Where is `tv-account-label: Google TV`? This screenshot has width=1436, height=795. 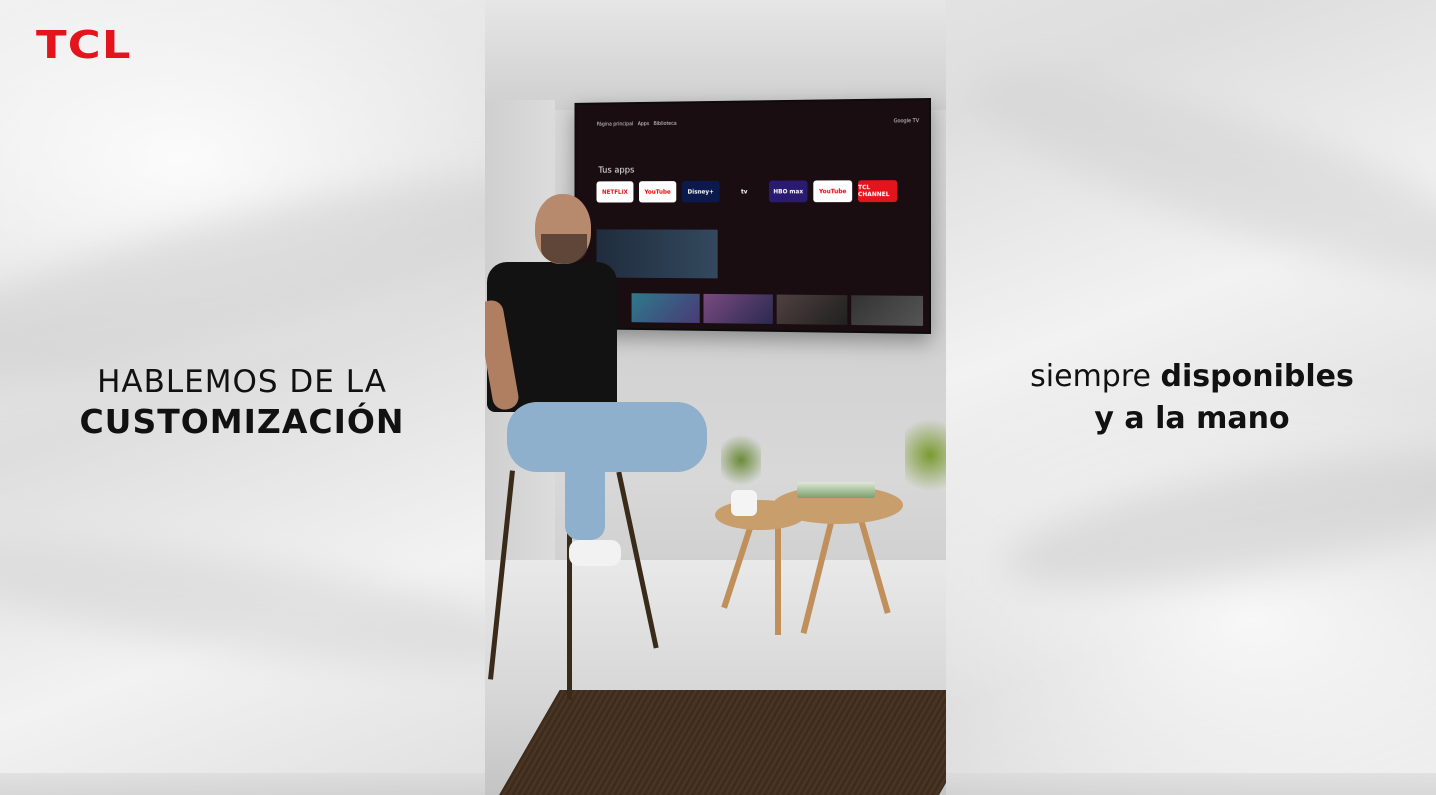 tv-account-label: Google TV is located at coordinates (906, 121).